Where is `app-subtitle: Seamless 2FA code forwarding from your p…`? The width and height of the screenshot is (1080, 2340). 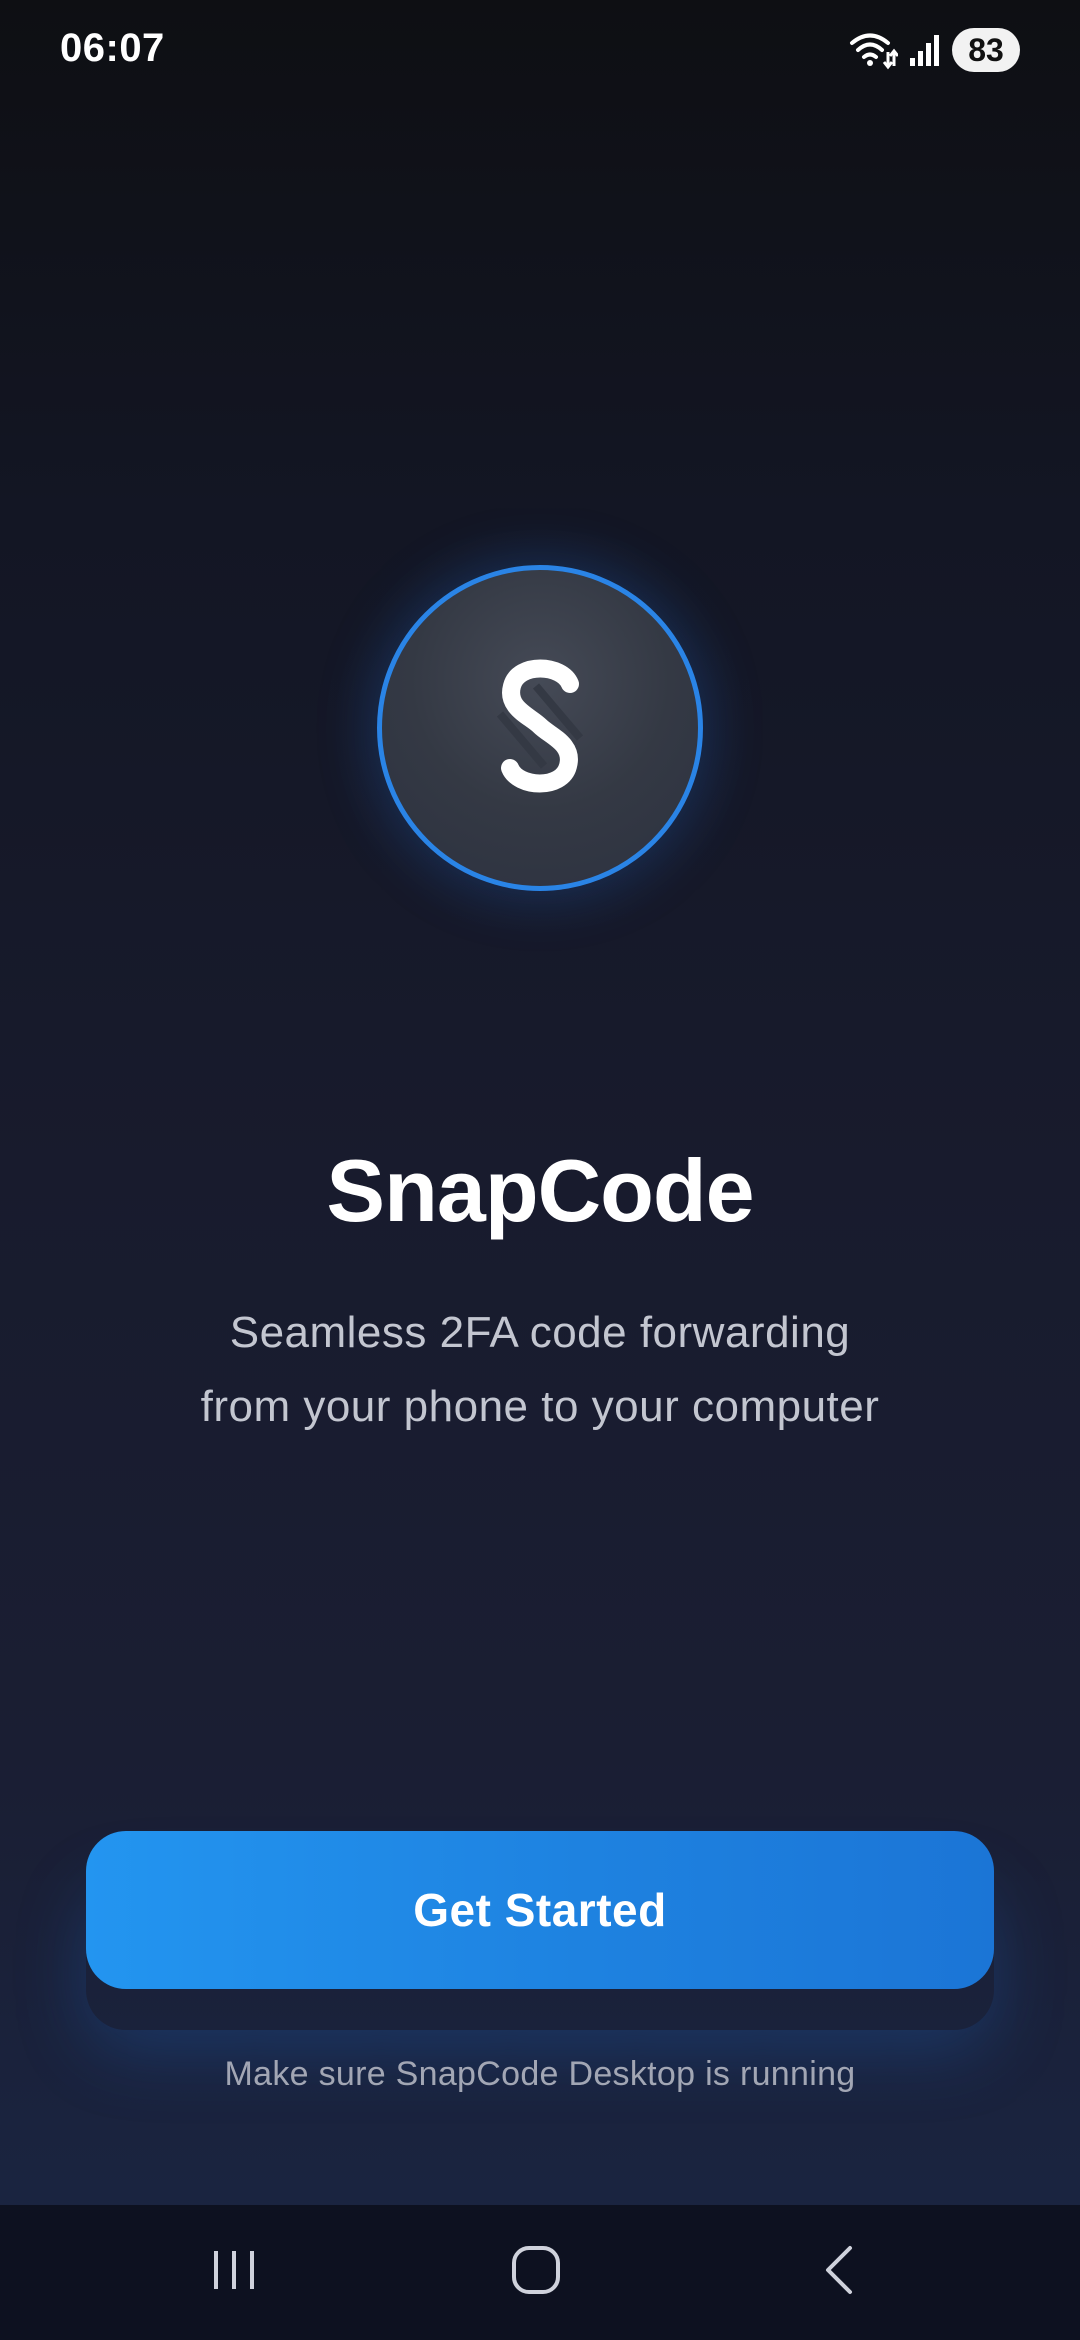
app-subtitle: Seamless 2FA code forwarding from your p… is located at coordinates (540, 1370).